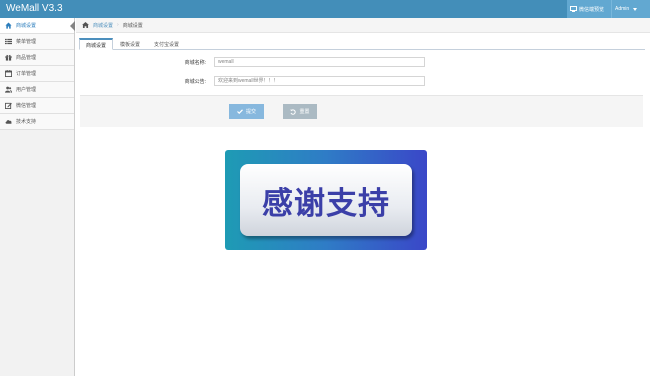 This screenshot has height=376, width=650. What do you see at coordinates (8, 105) in the screenshot?
I see `edit-icon` at bounding box center [8, 105].